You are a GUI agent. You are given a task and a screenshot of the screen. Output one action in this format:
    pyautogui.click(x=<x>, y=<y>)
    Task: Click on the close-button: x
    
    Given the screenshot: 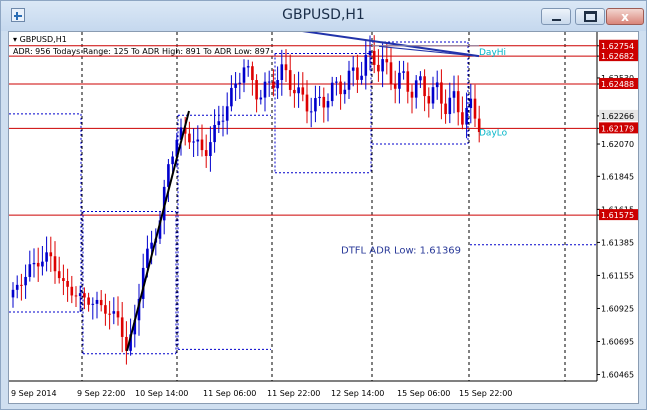 What is the action you would take?
    pyautogui.click(x=625, y=16)
    